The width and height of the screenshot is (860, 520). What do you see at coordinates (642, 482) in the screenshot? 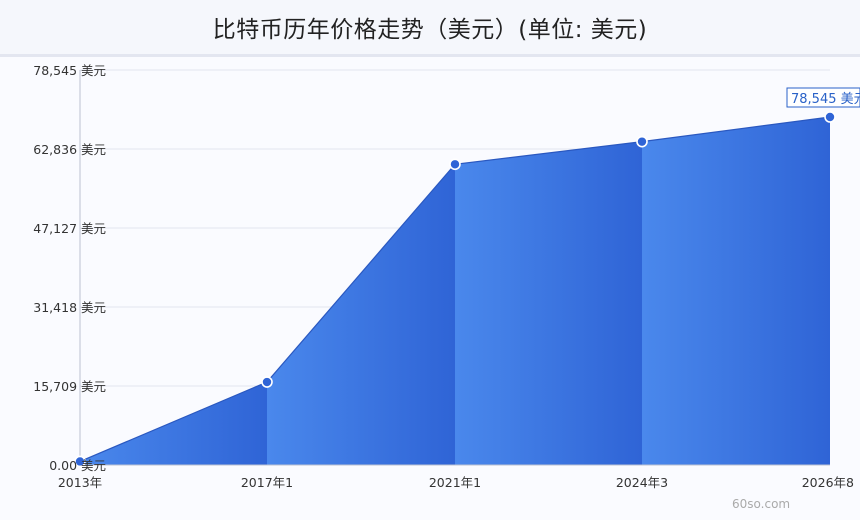
I see `x-tick-label: 2024年3` at bounding box center [642, 482].